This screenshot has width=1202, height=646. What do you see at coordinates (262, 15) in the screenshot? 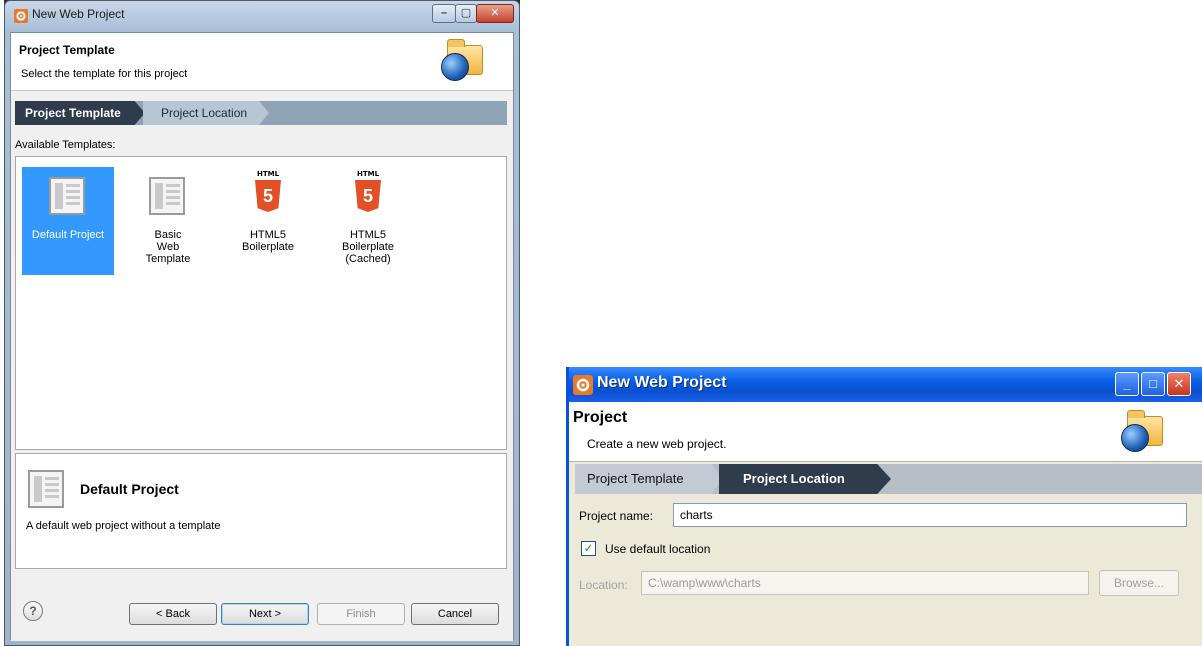
I see `title-bar: New Web Project – ▢ ✕` at bounding box center [262, 15].